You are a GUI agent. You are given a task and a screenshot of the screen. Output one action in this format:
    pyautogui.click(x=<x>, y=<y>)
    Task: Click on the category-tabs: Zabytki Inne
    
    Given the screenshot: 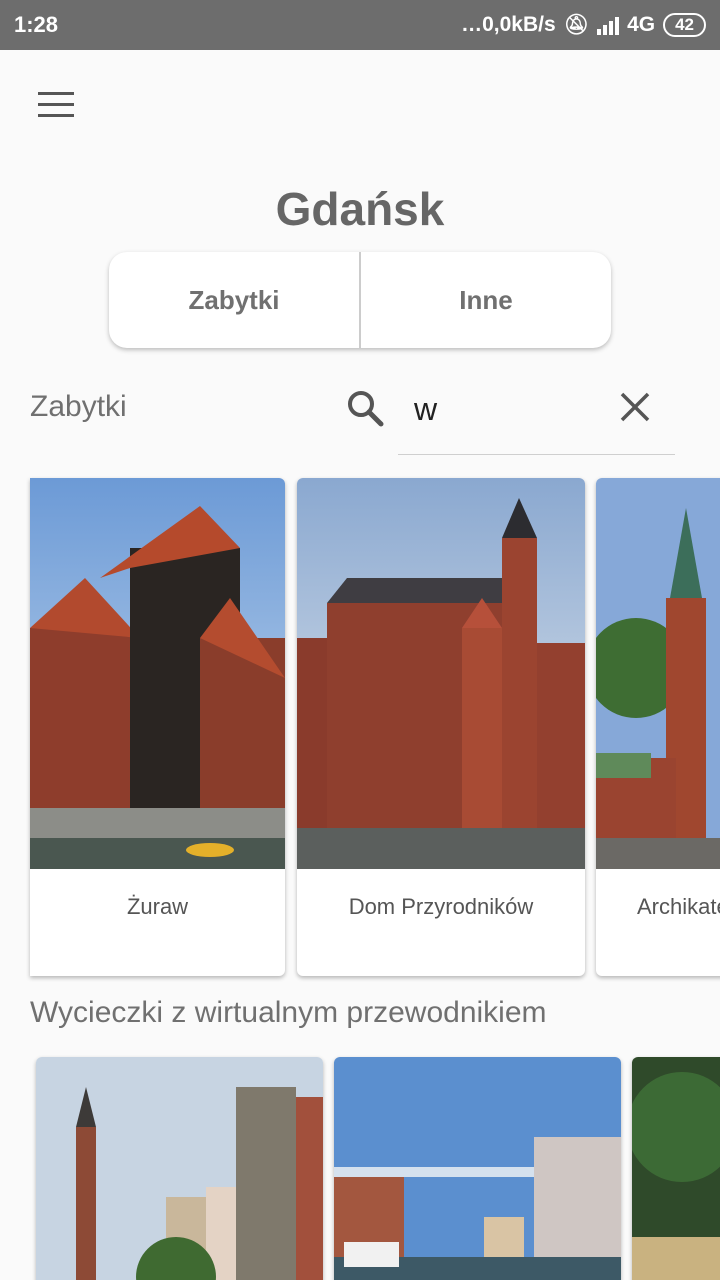 What is the action you would take?
    pyautogui.click(x=360, y=300)
    